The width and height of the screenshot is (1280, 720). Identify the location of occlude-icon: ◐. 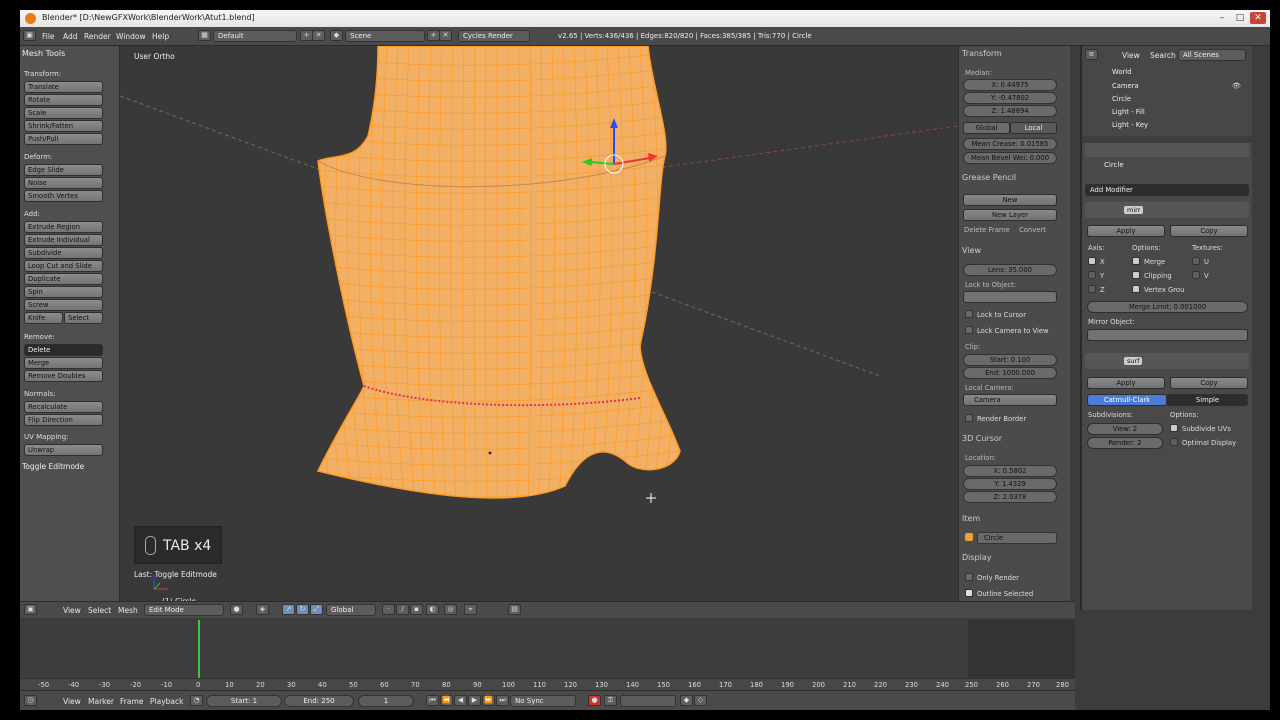
(432, 609).